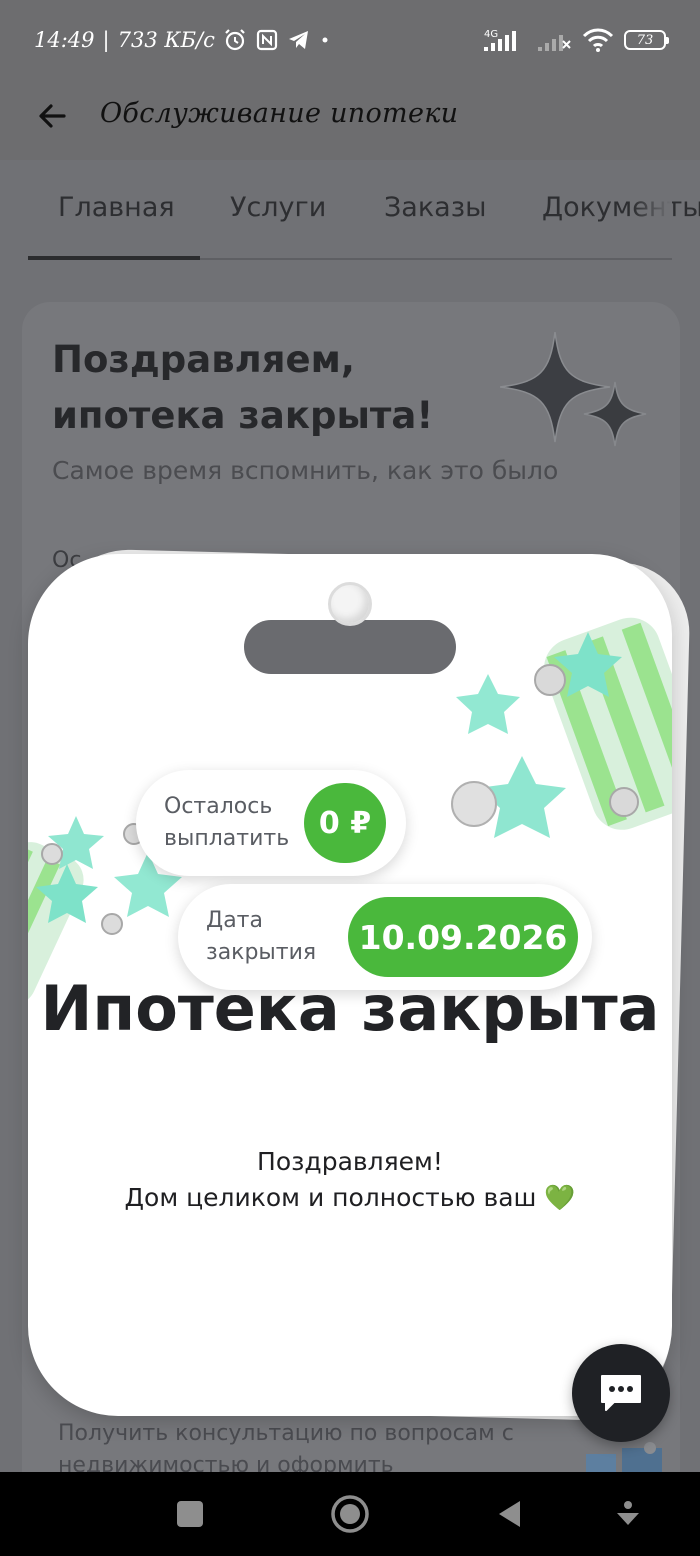 The height and width of the screenshot is (1556, 700). Describe the element at coordinates (504, 40) in the screenshot. I see `signal-4g-icon: 4G` at that location.